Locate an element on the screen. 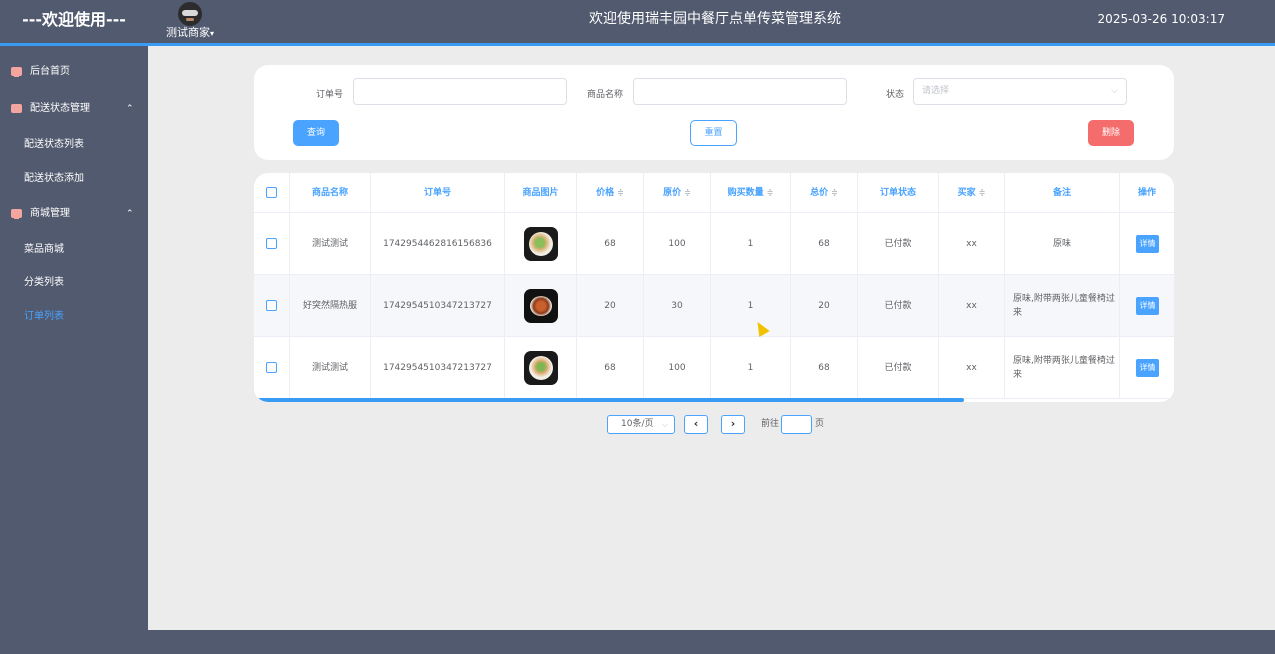 Image resolution: width=1275 pixels, height=654 pixels. column-header-order-no: 订单号 is located at coordinates (438, 193).